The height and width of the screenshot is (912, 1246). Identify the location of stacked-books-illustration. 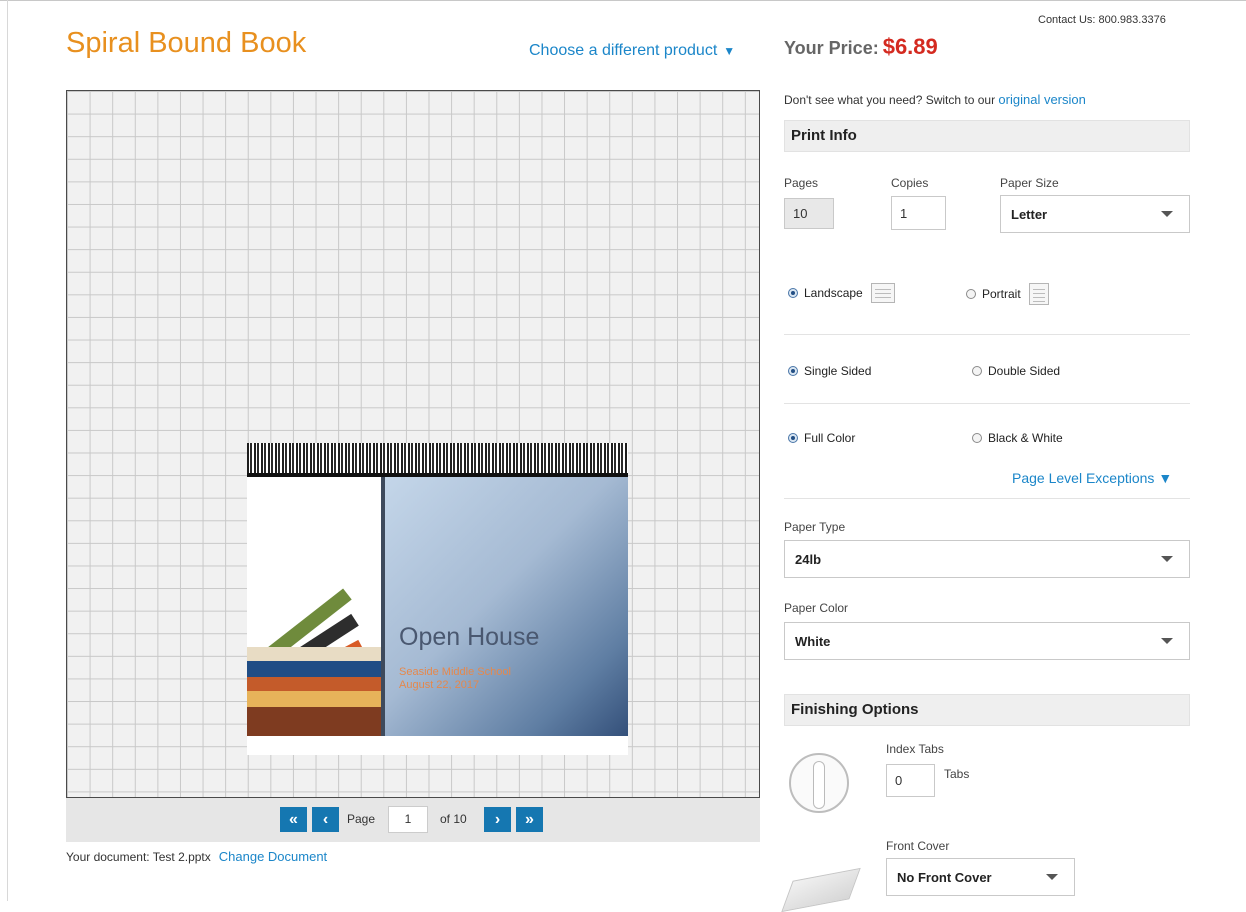
(314, 662).